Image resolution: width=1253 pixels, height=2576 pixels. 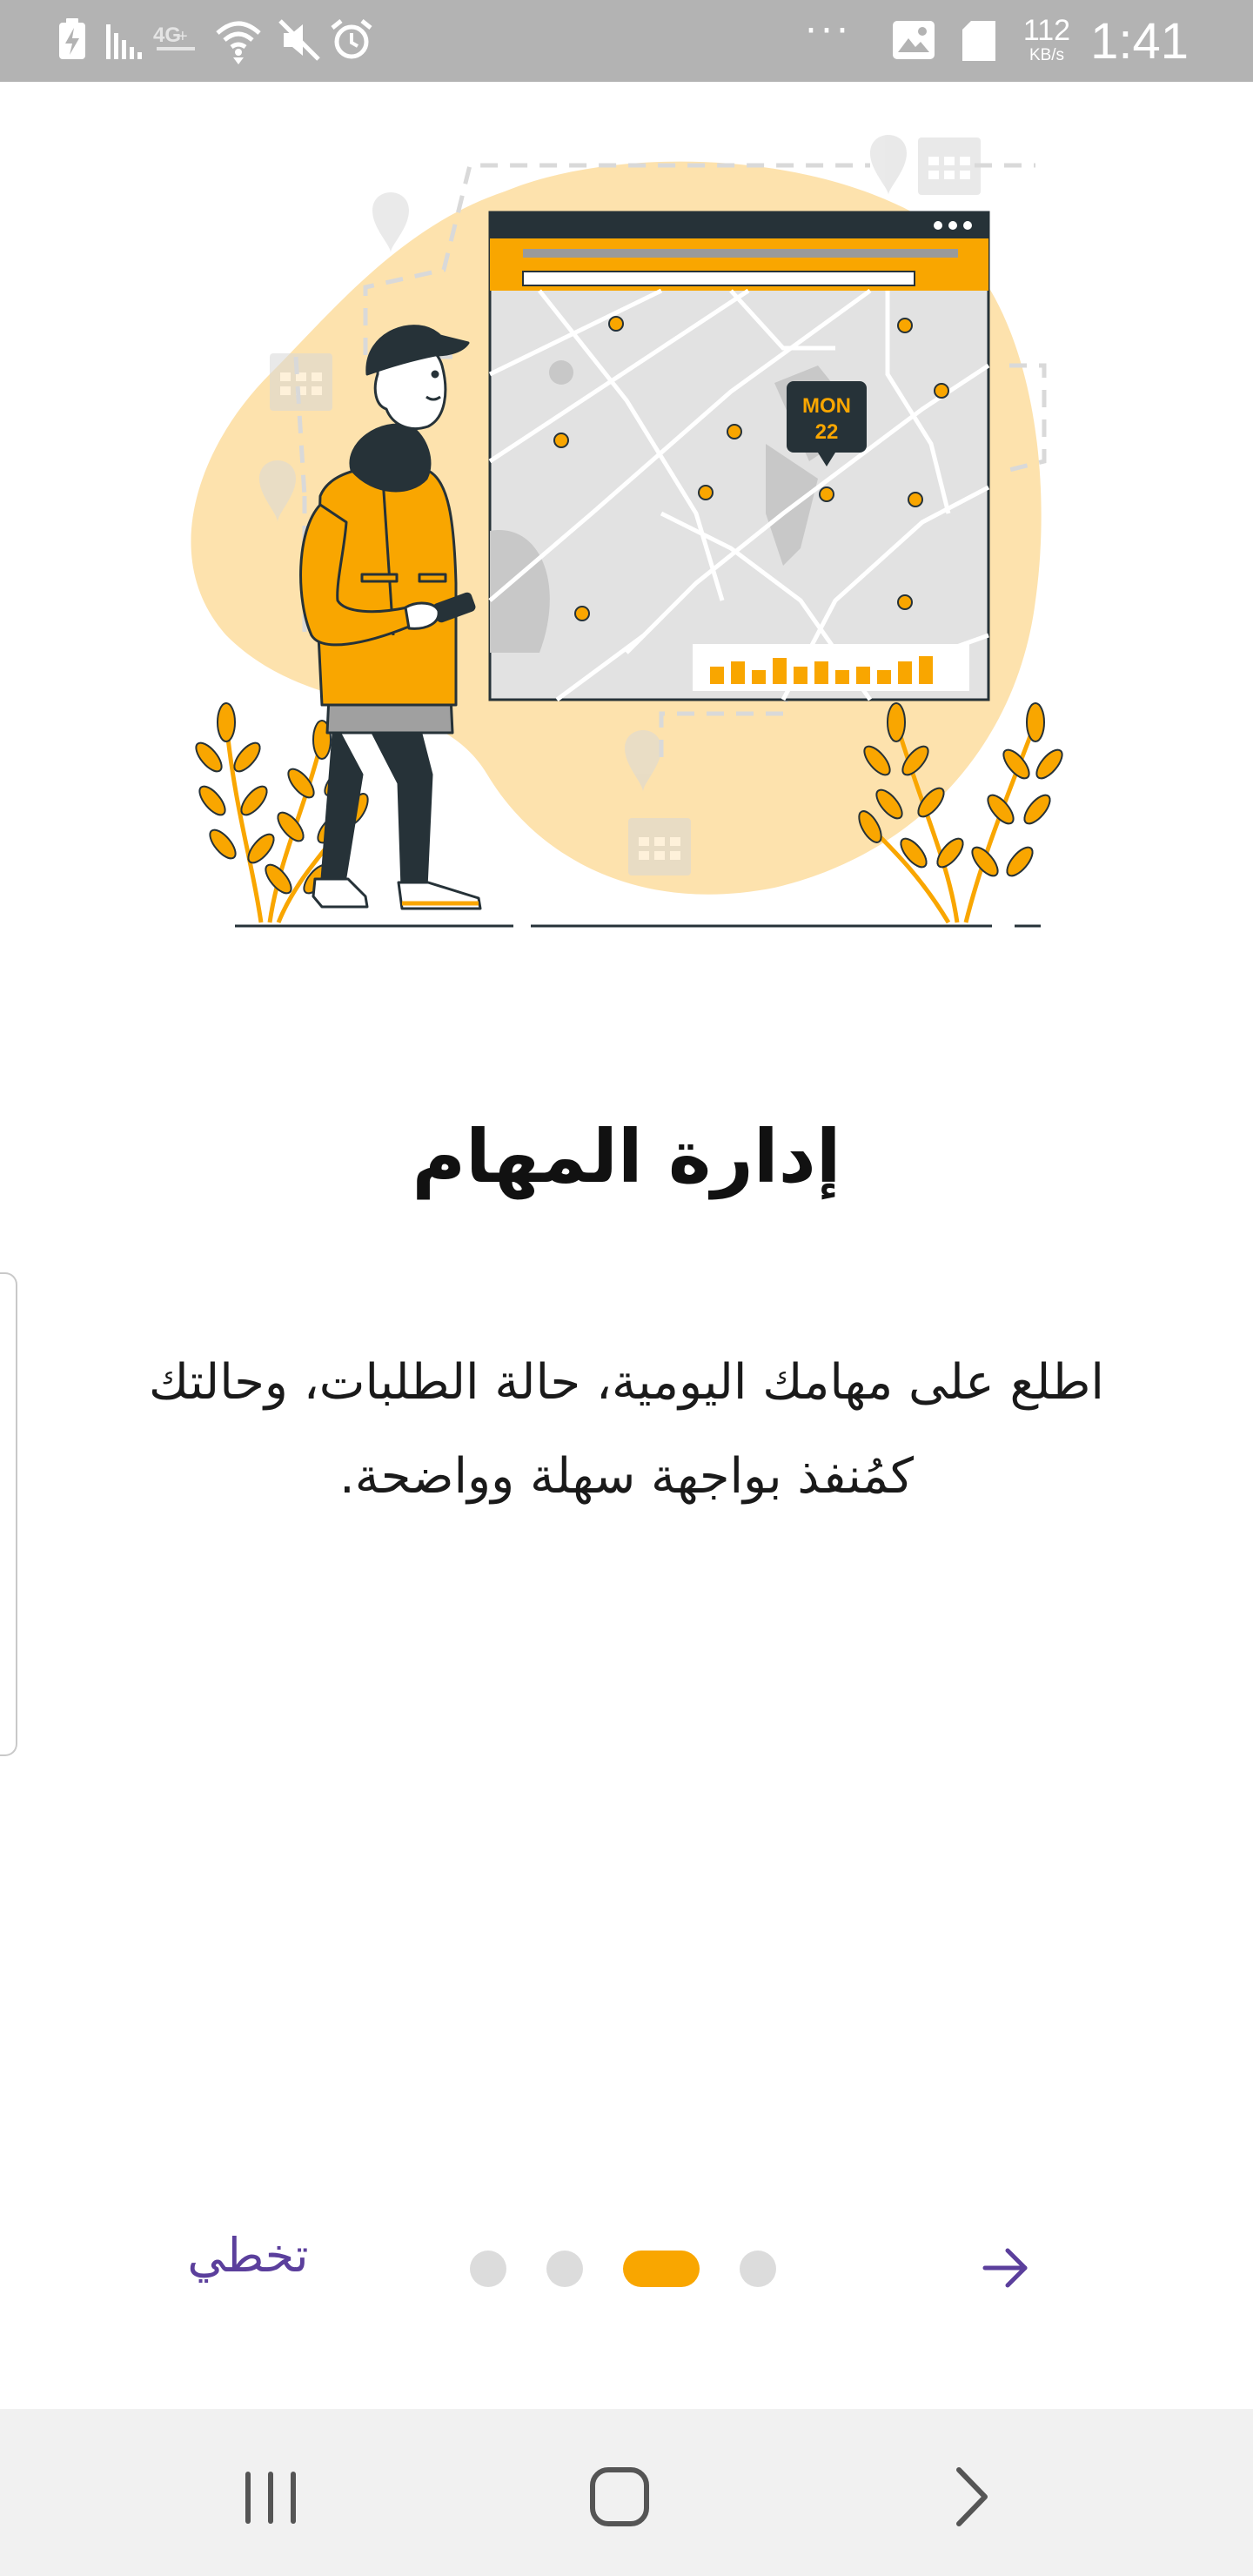 What do you see at coordinates (72, 38) in the screenshot?
I see `charging-icon` at bounding box center [72, 38].